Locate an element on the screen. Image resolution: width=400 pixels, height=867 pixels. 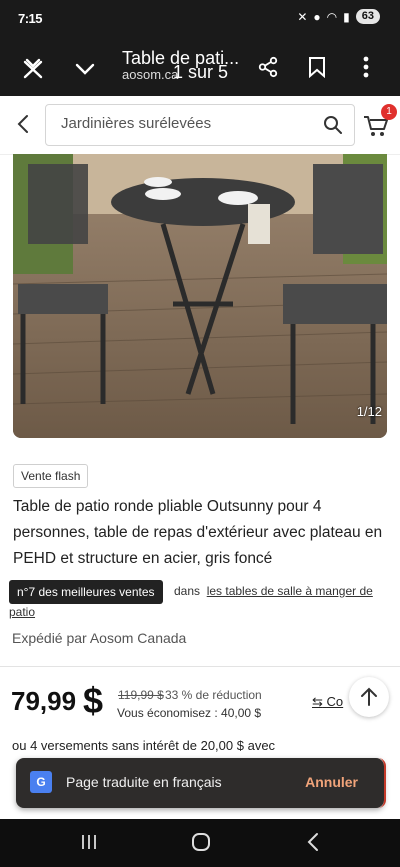
best-seller-category-link: les tables de salle à manger de is located at coordinates (290, 591).